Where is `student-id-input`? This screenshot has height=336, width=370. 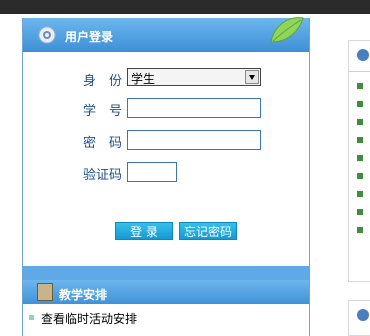 student-id-input is located at coordinates (194, 108).